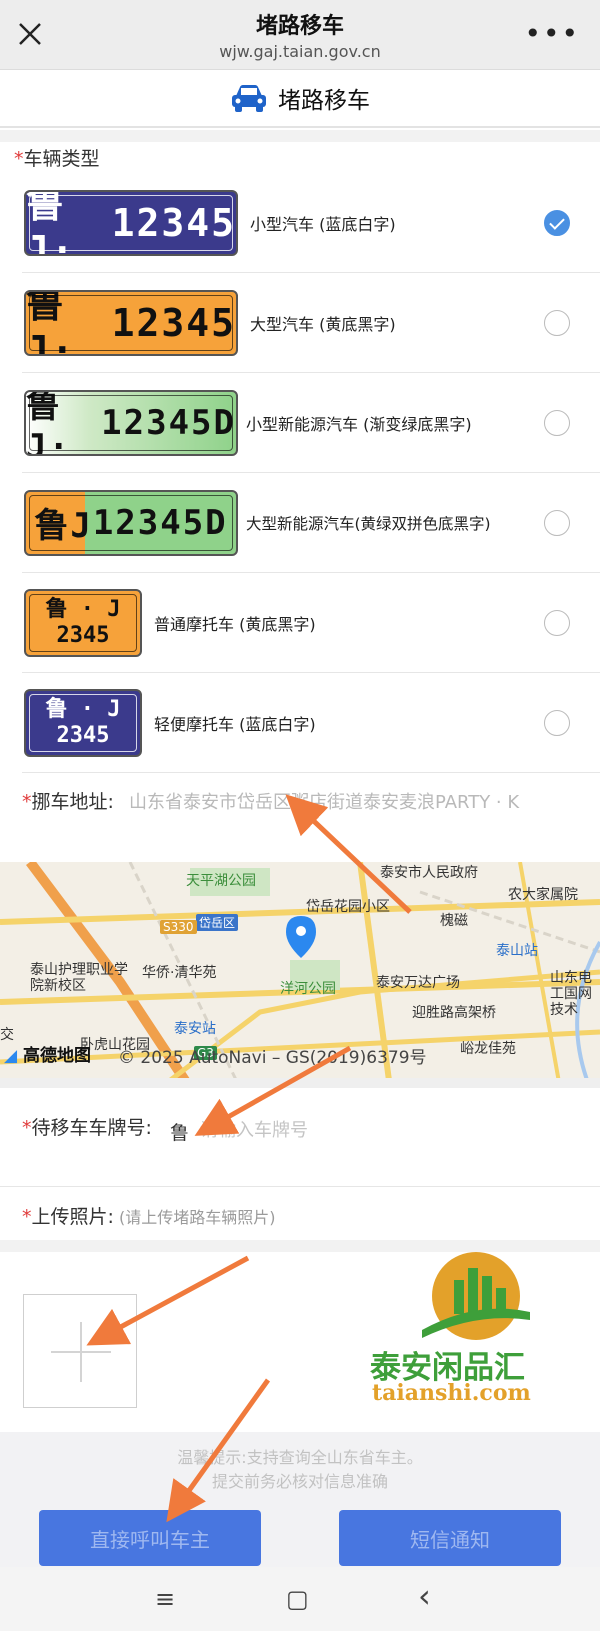  I want to click on vehicle-option-small-ev: 鲁J· 12345D 小型新能源汽车 (渐变绿底黑字), so click(311, 423).